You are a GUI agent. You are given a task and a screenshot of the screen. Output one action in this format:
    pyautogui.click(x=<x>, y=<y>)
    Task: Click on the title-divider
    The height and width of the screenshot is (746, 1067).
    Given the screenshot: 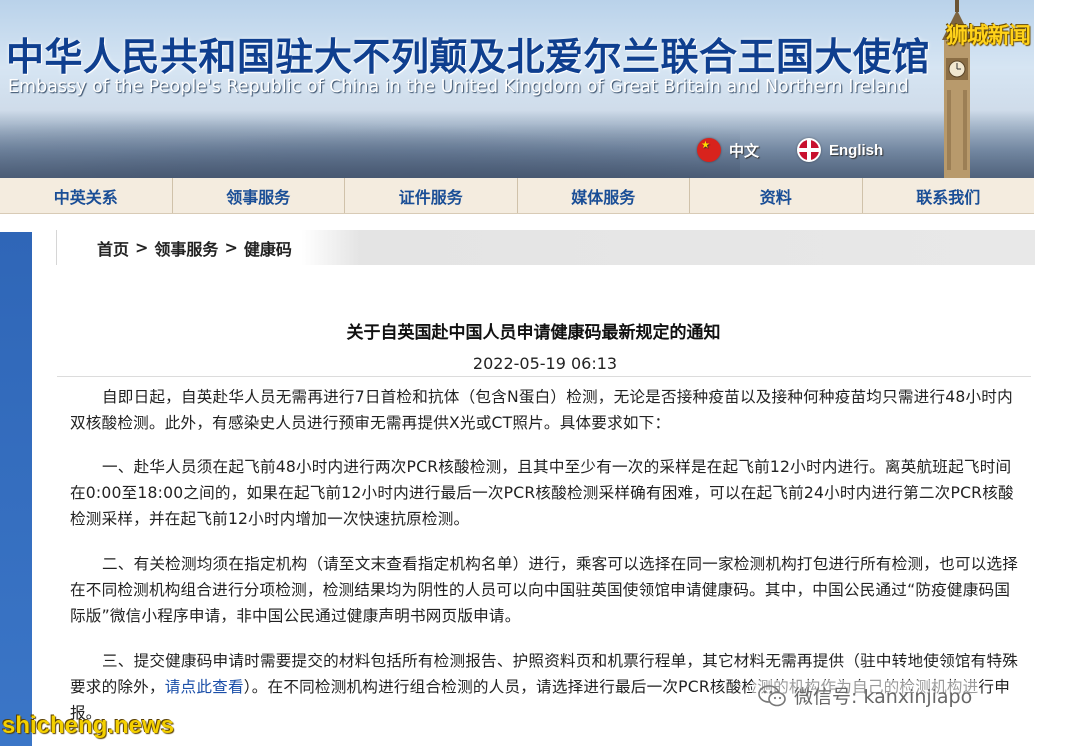 What is the action you would take?
    pyautogui.click(x=544, y=376)
    